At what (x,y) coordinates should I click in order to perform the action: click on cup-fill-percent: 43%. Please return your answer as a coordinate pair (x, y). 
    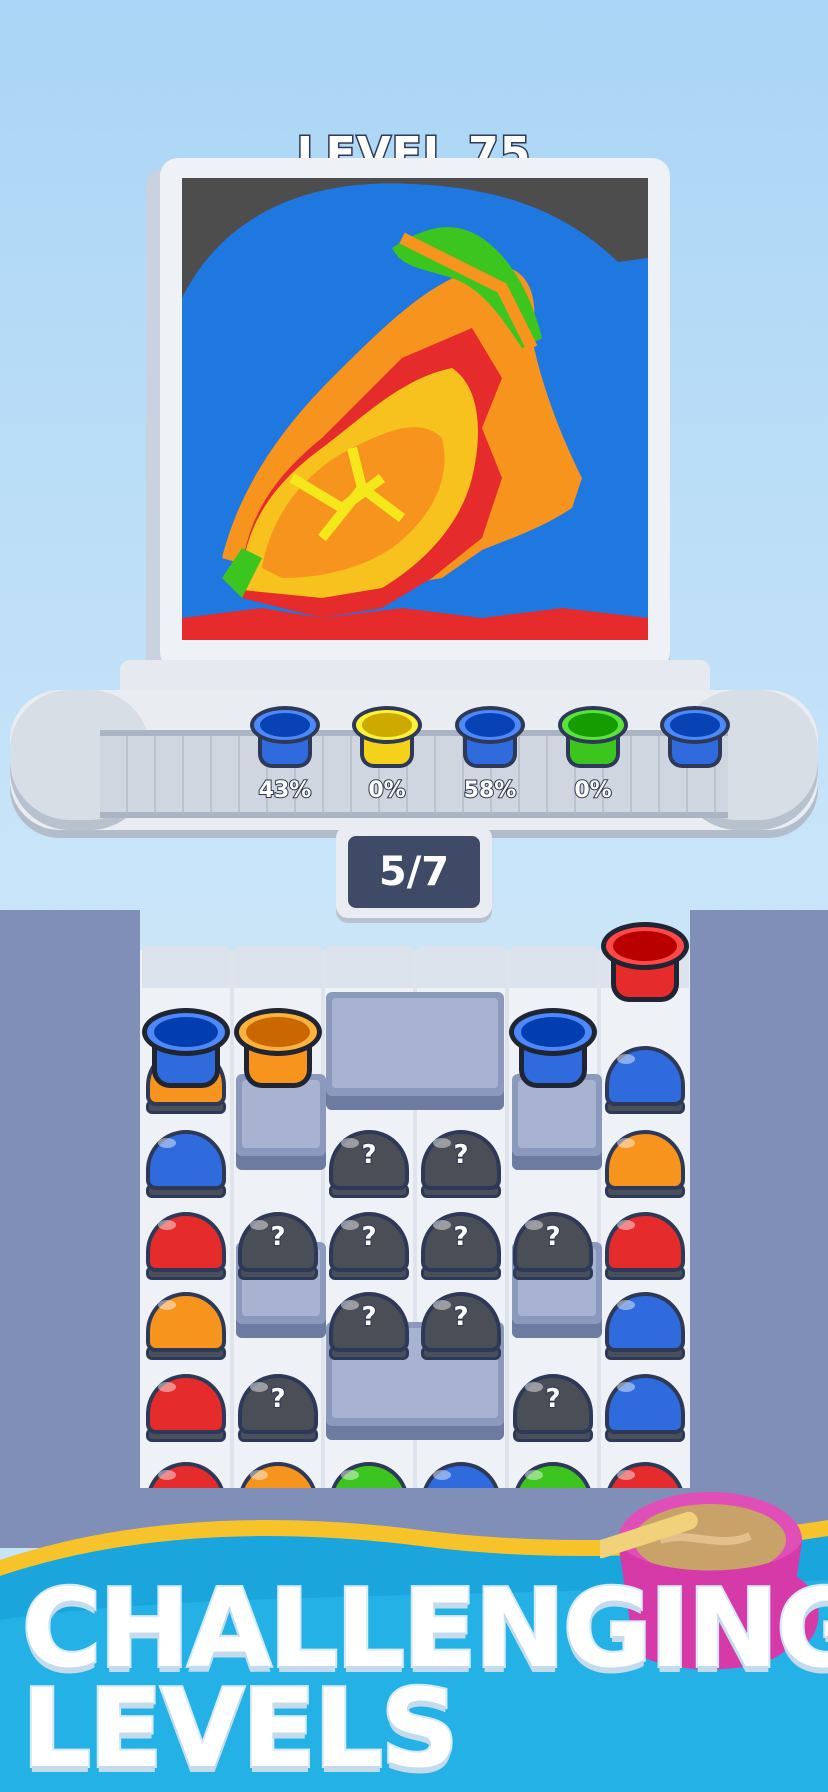
    Looking at the image, I should click on (285, 790).